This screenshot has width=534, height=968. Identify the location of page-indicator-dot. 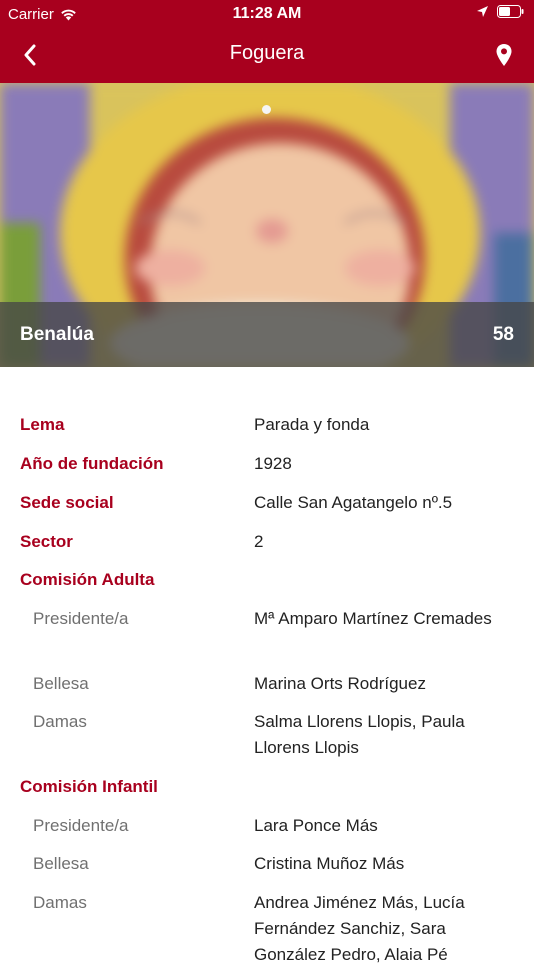
(266, 109).